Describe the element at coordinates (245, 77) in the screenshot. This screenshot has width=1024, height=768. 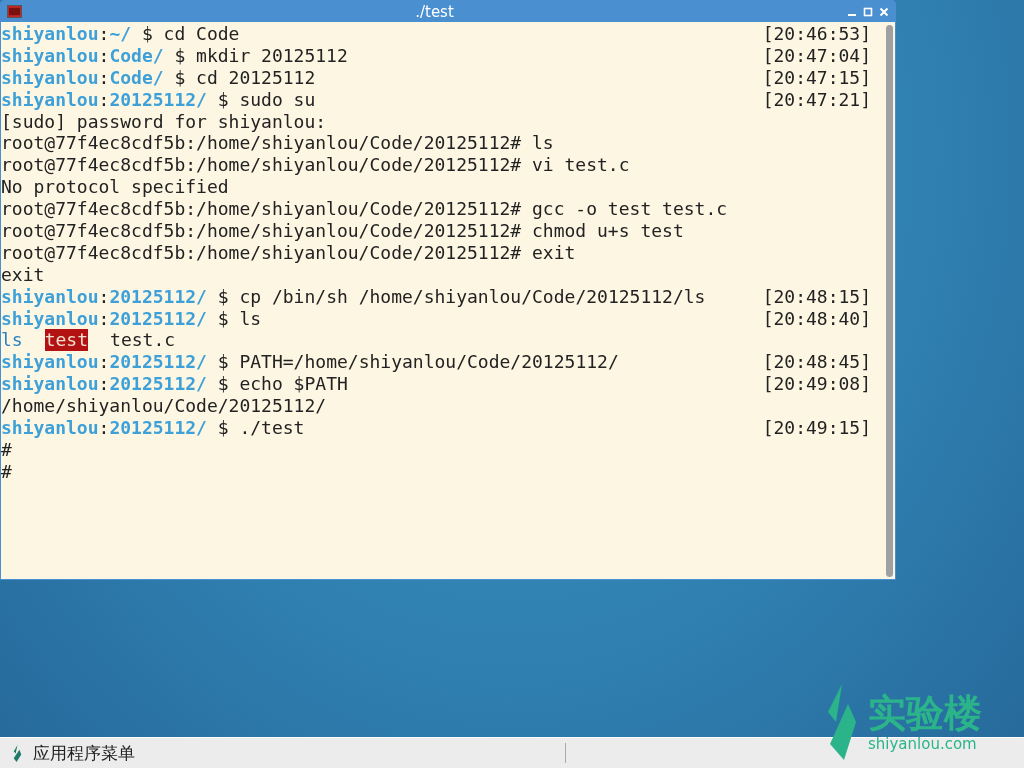
I see `command-text: $ cd 20125112` at that location.